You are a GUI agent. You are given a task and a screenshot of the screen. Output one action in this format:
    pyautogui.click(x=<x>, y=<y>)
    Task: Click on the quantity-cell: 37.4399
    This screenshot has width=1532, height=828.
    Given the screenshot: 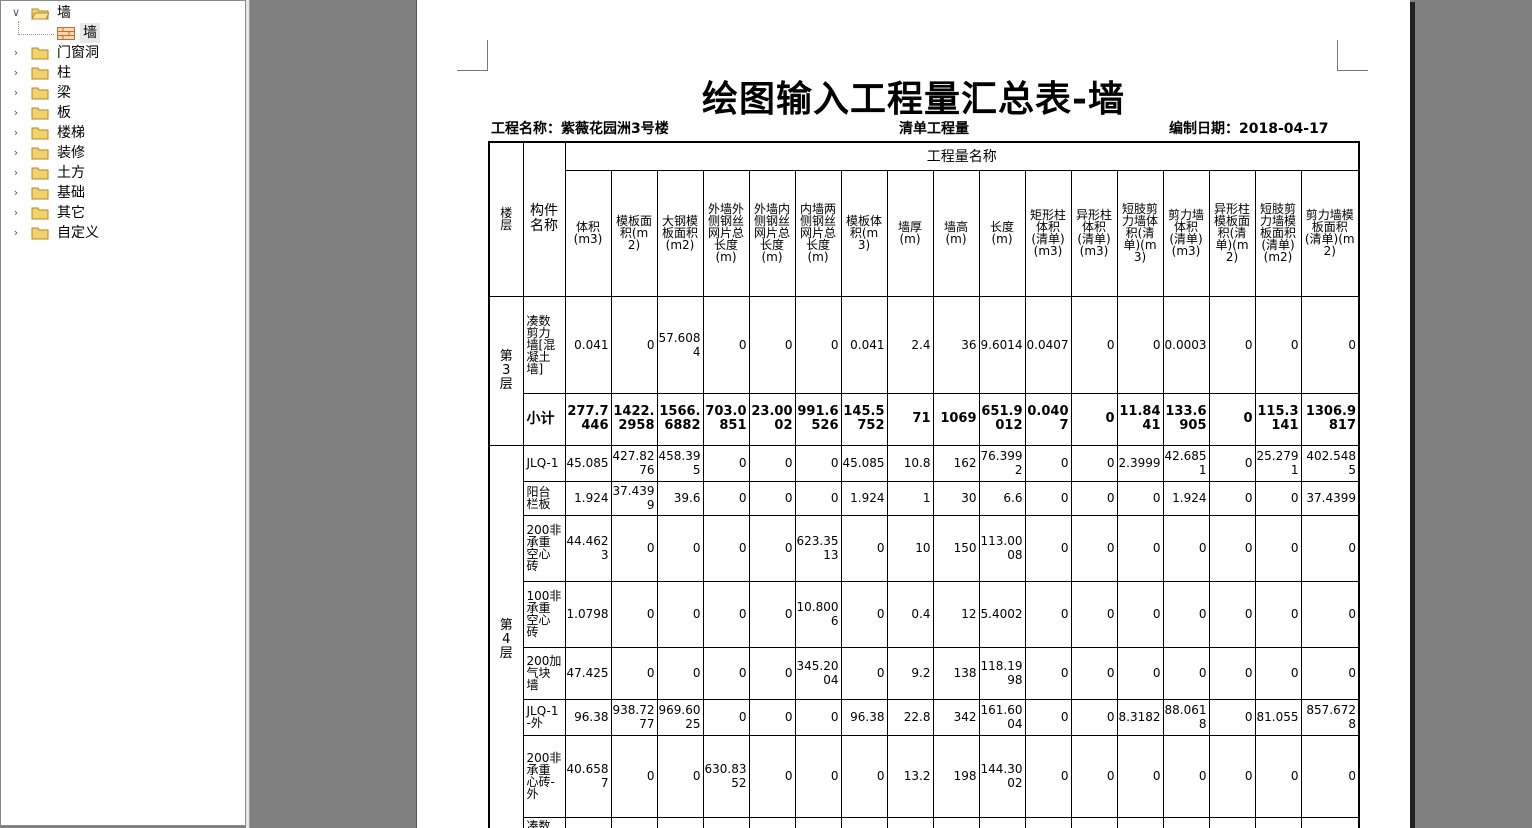 What is the action you would take?
    pyautogui.click(x=1330, y=498)
    